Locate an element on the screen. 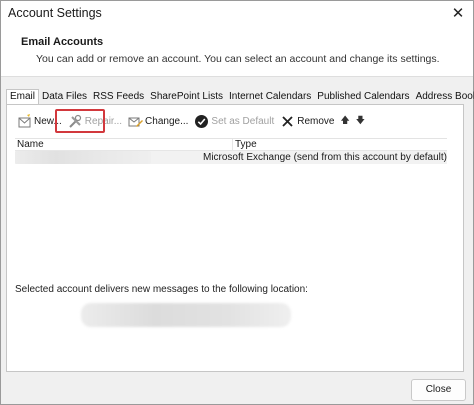  remove-x-icon is located at coordinates (287, 121).